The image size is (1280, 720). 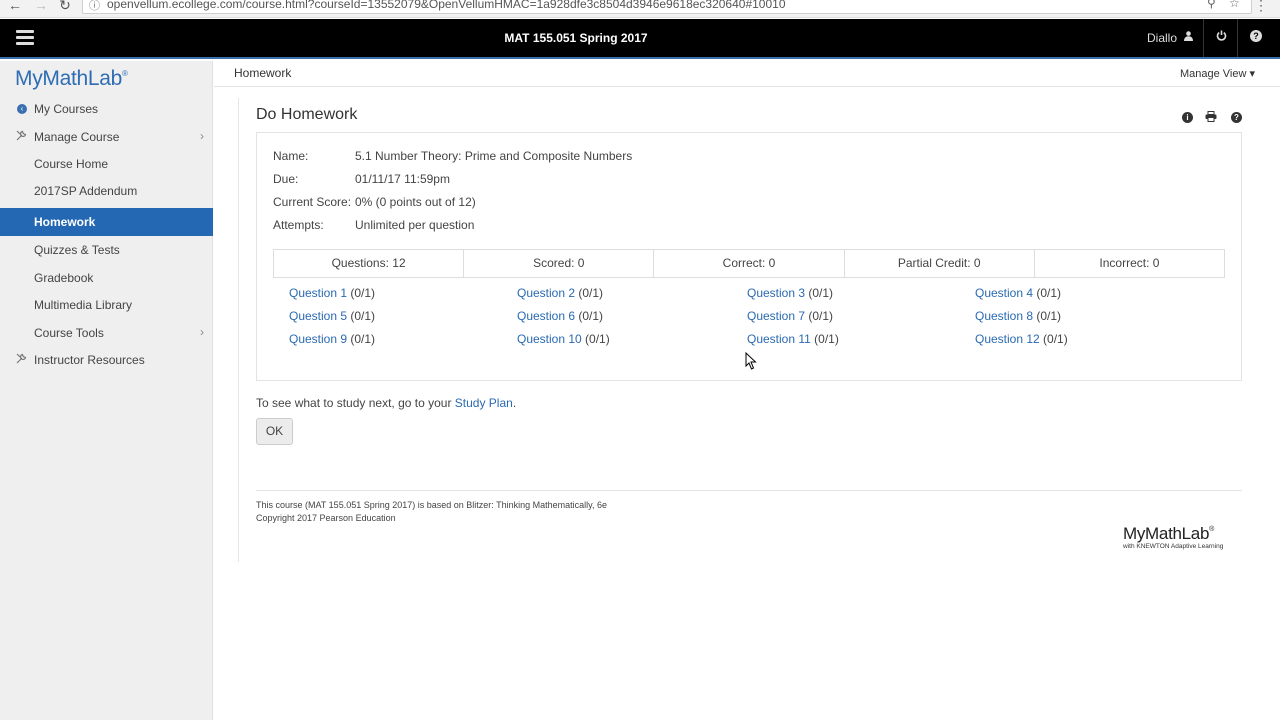 What do you see at coordinates (1004, 293) in the screenshot?
I see `question-name: Question 4` at bounding box center [1004, 293].